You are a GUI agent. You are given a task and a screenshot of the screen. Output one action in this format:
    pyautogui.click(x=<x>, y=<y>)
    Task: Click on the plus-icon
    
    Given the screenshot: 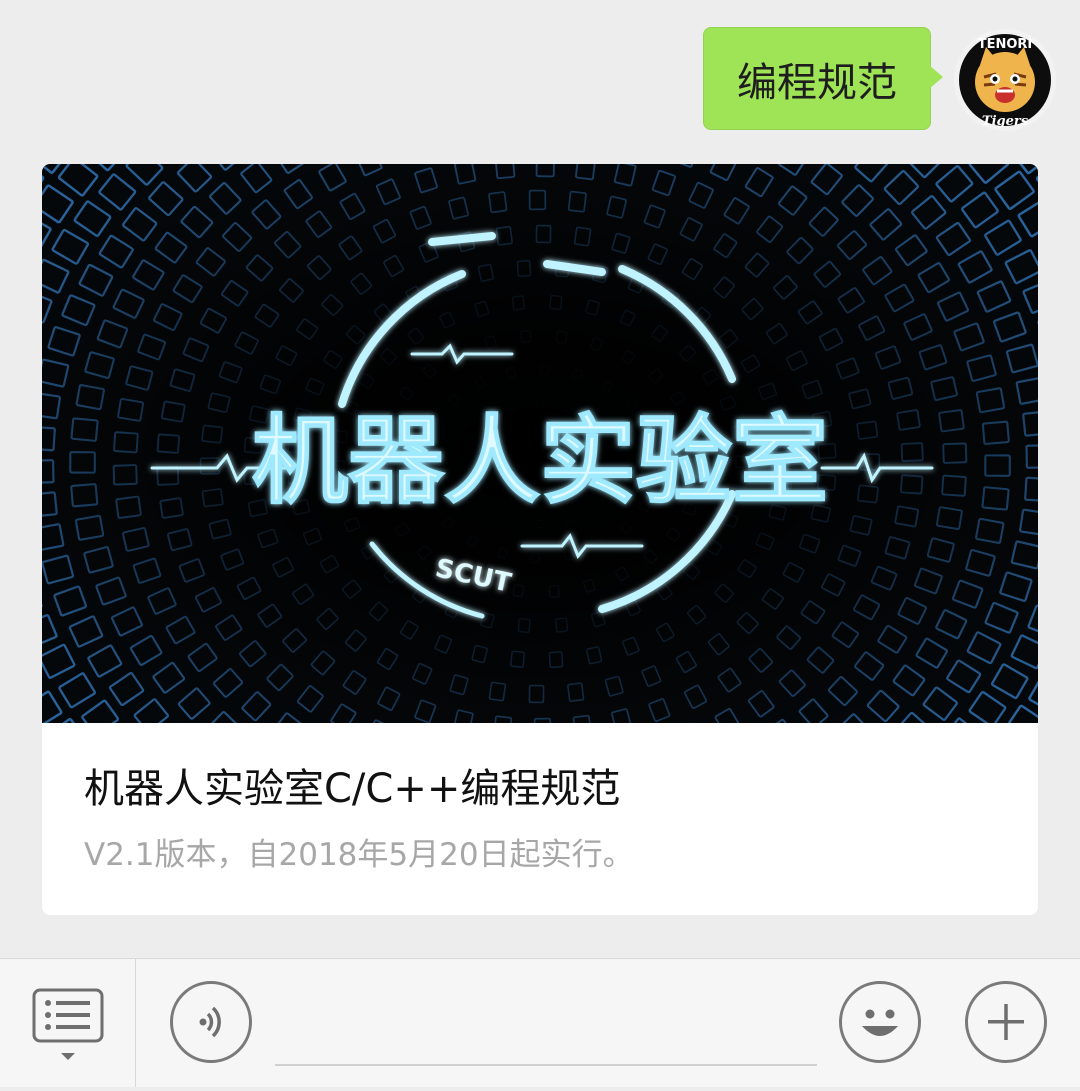 What is the action you would take?
    pyautogui.click(x=1006, y=1022)
    